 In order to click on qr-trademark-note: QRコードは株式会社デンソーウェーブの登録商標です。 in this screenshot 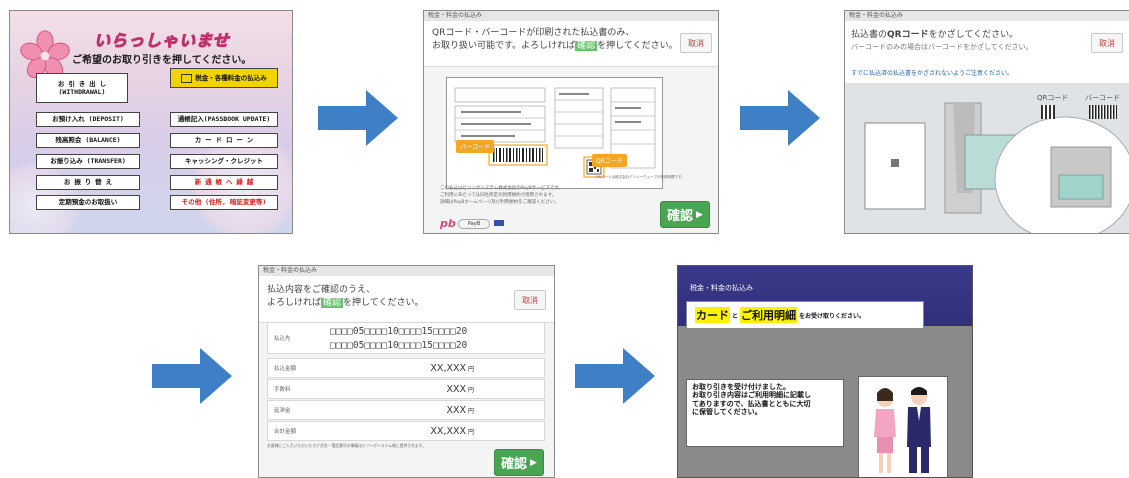, I will do `click(640, 177)`.